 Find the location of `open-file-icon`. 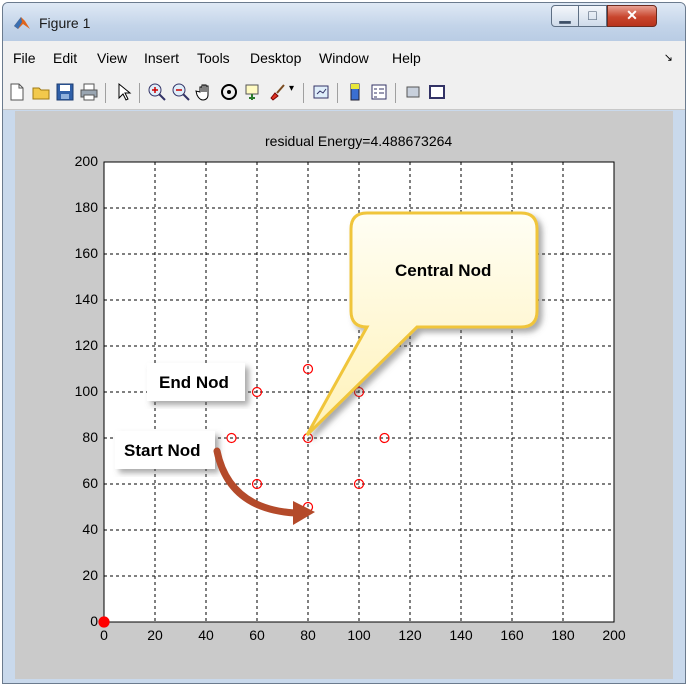

open-file-icon is located at coordinates (41, 92).